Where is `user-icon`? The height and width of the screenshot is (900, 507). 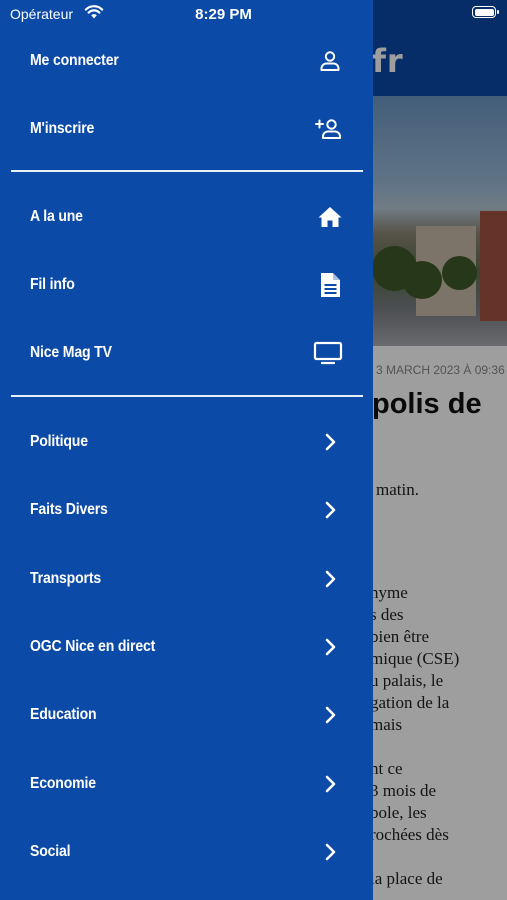
user-icon is located at coordinates (330, 61).